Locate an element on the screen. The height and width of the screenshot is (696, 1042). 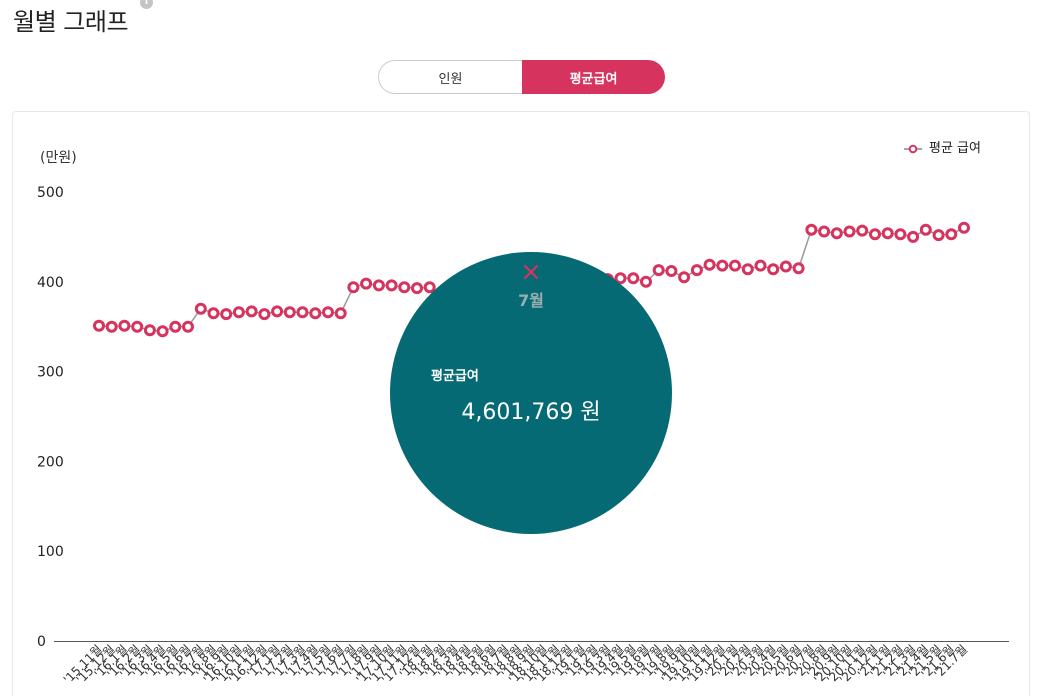
close-icon is located at coordinates (531, 272).